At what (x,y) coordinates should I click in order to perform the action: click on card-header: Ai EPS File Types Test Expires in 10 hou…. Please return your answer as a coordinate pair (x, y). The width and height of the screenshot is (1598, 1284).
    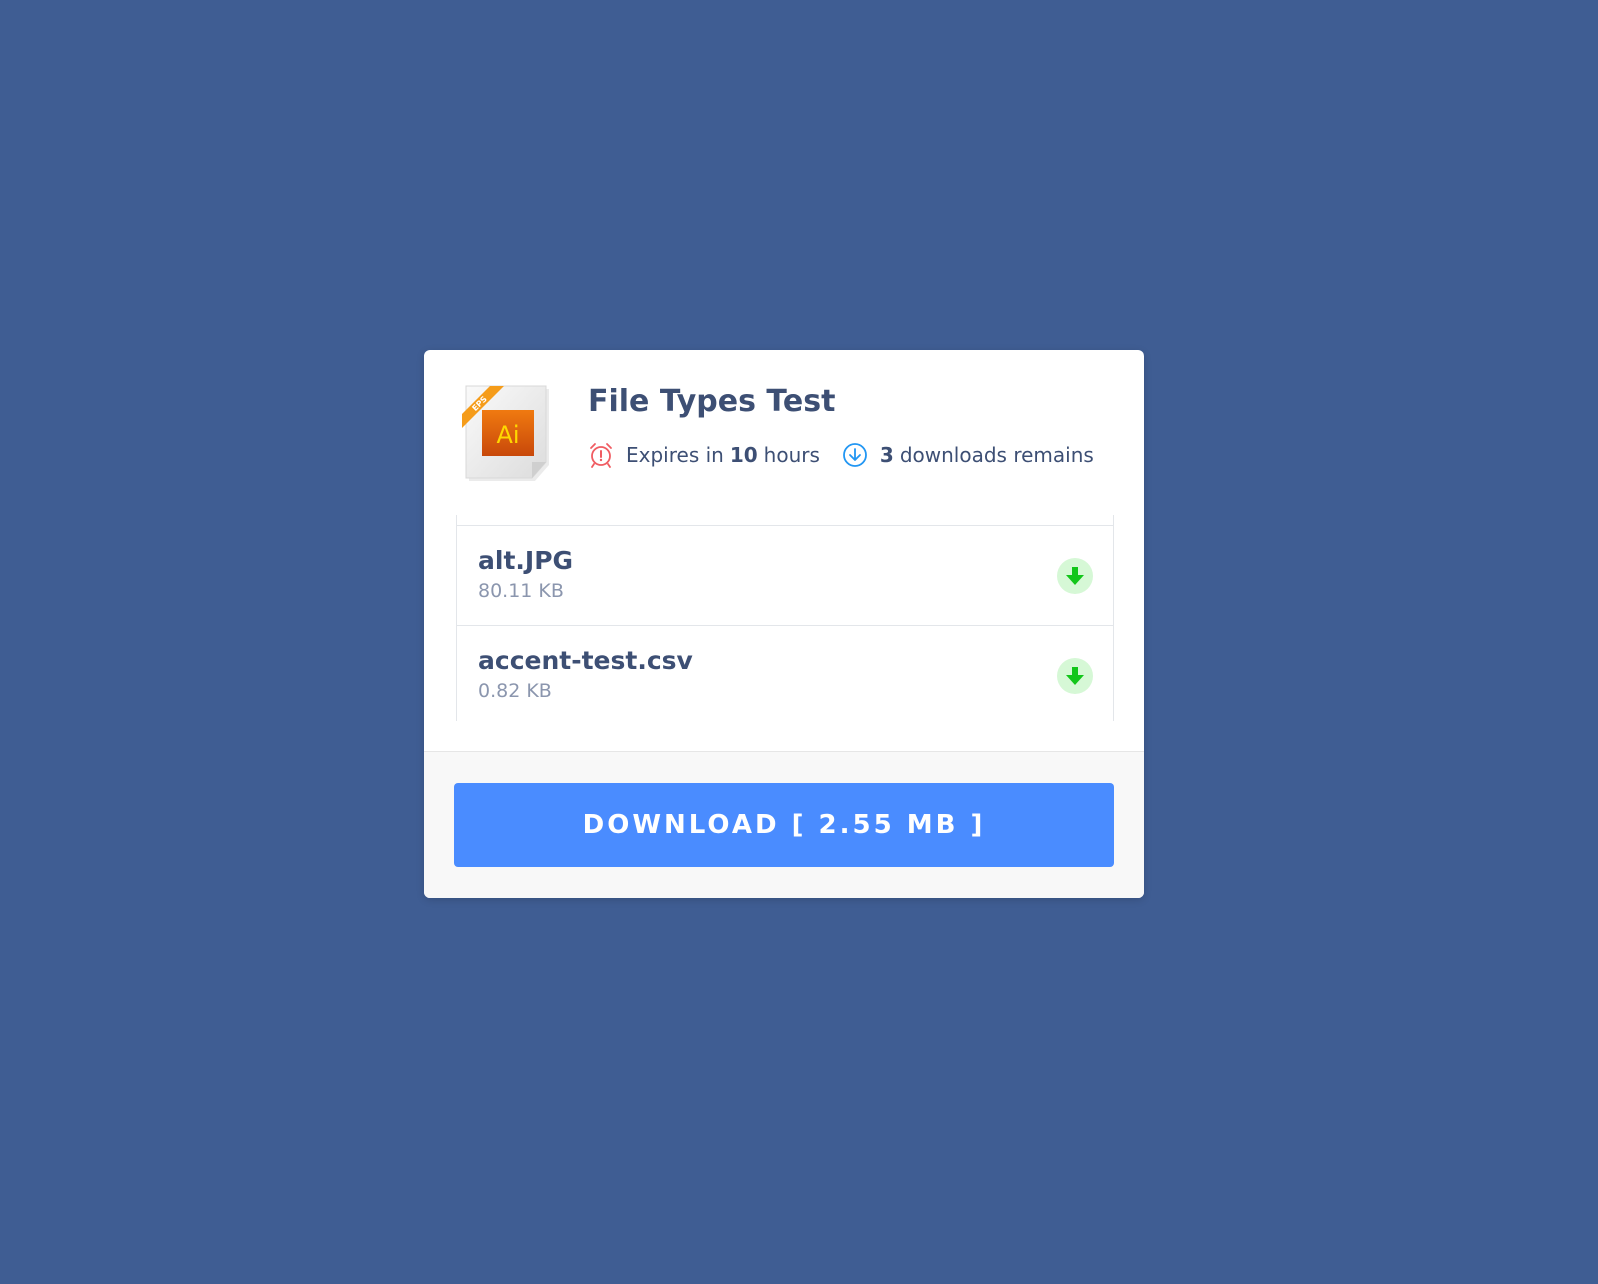
    Looking at the image, I should click on (784, 432).